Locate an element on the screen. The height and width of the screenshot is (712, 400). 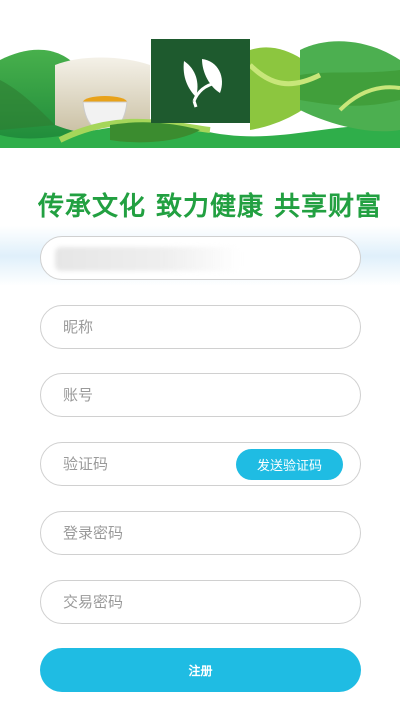
trade-password-input is located at coordinates (158, 602).